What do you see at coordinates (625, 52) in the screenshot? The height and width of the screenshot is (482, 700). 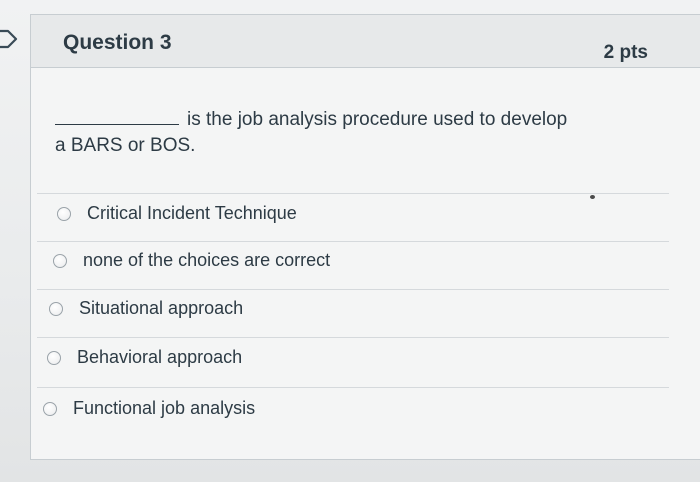 I see `question-points: 2 pts` at bounding box center [625, 52].